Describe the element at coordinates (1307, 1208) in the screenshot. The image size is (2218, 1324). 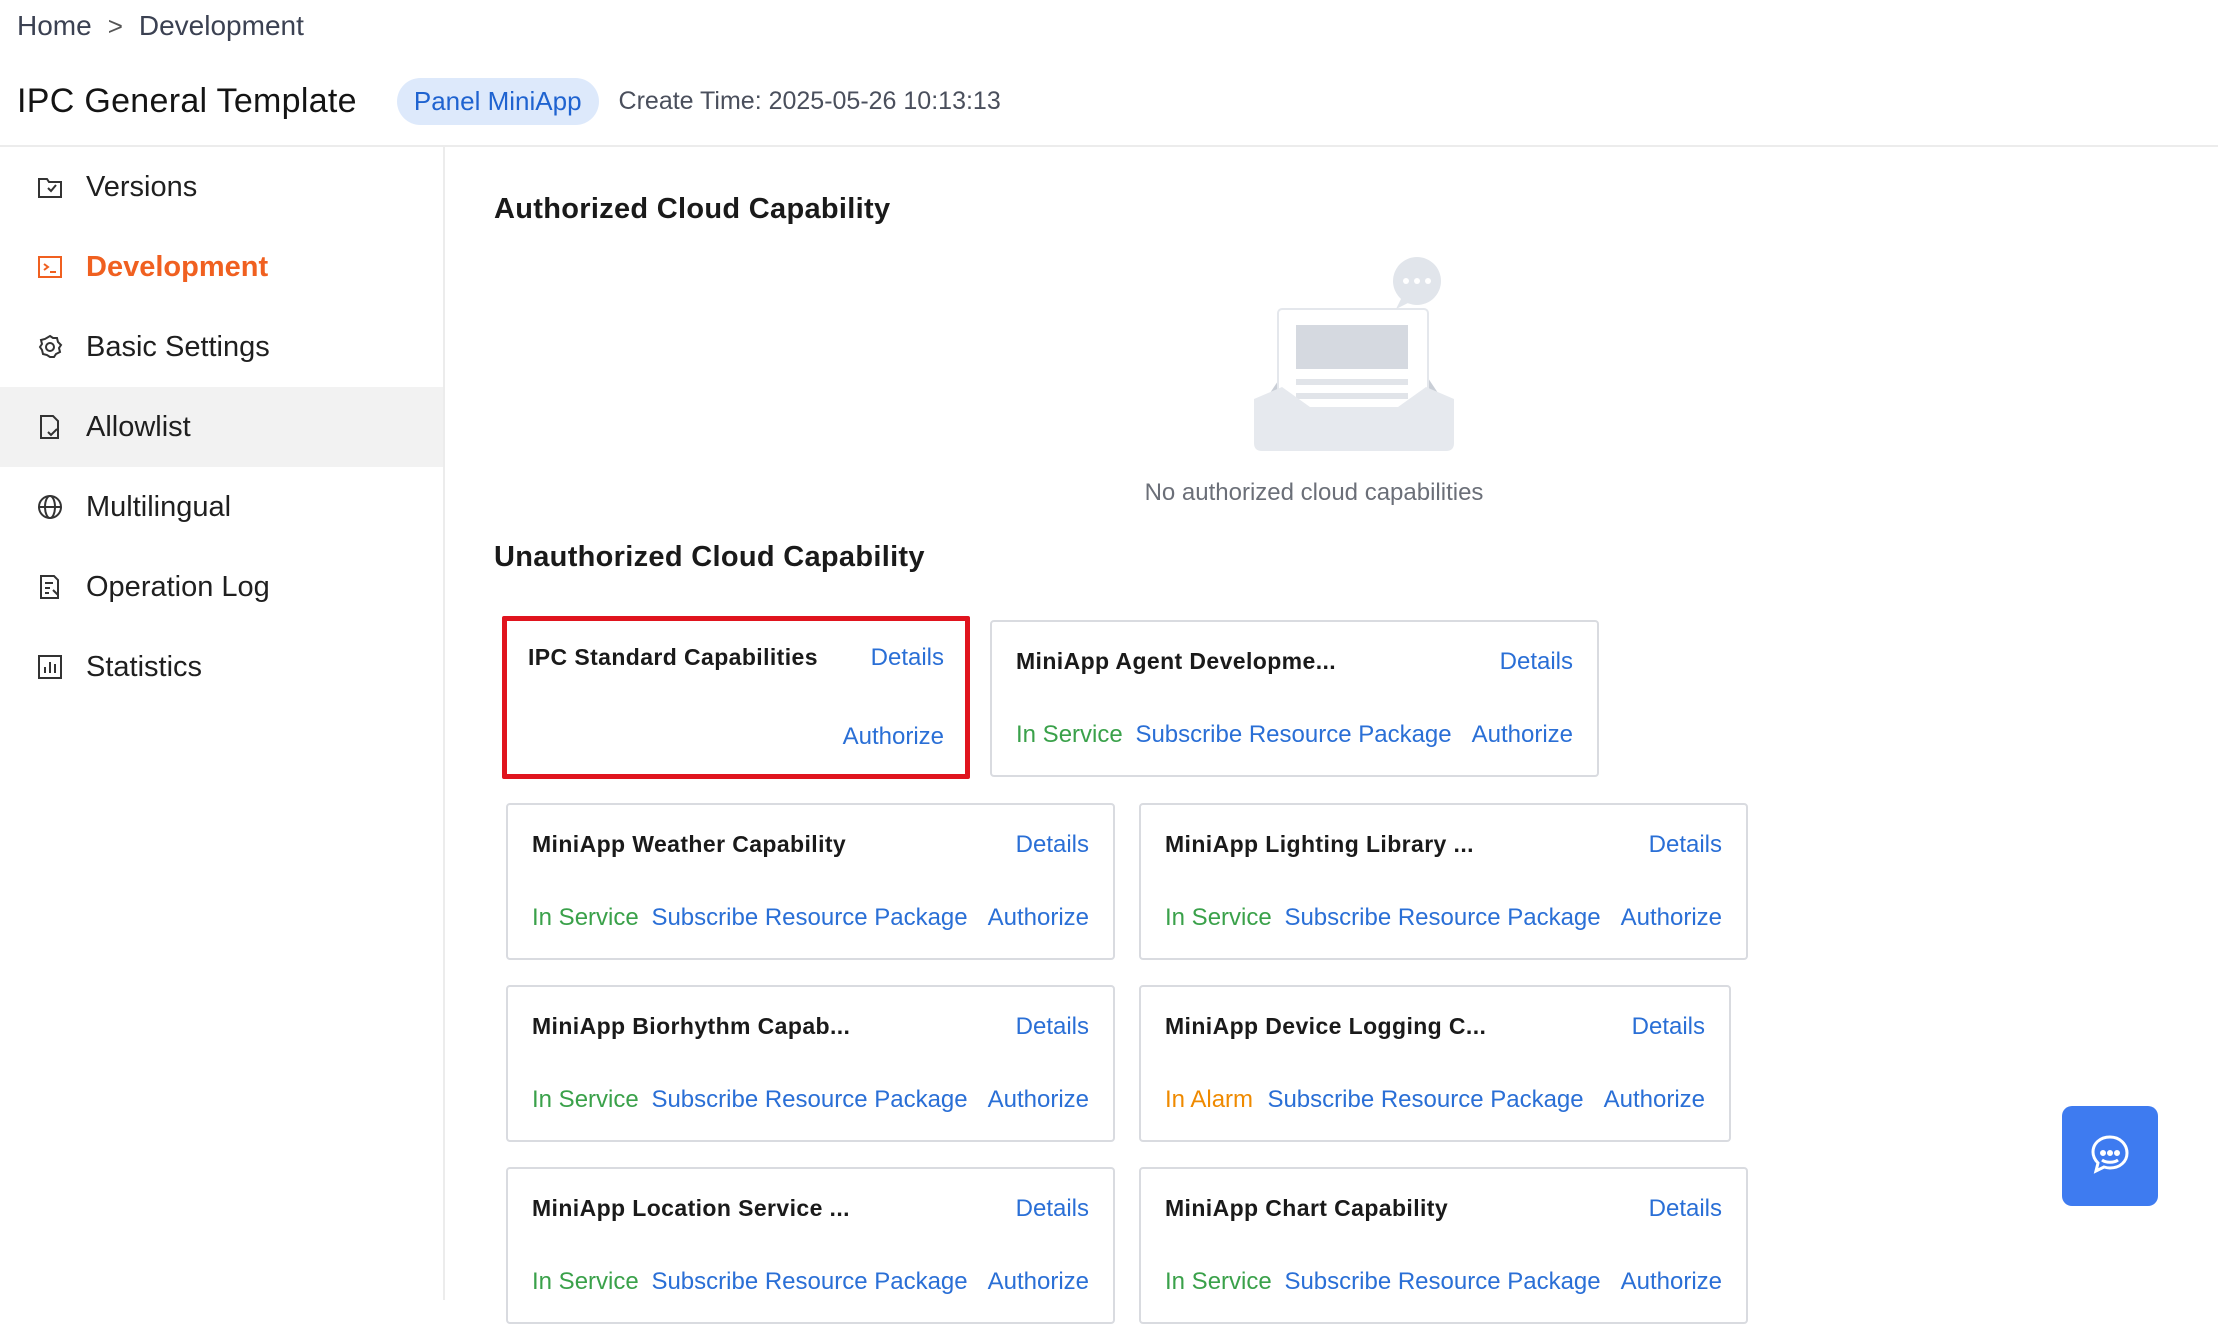
I see `capability-name: MiniApp Chart Capability` at that location.